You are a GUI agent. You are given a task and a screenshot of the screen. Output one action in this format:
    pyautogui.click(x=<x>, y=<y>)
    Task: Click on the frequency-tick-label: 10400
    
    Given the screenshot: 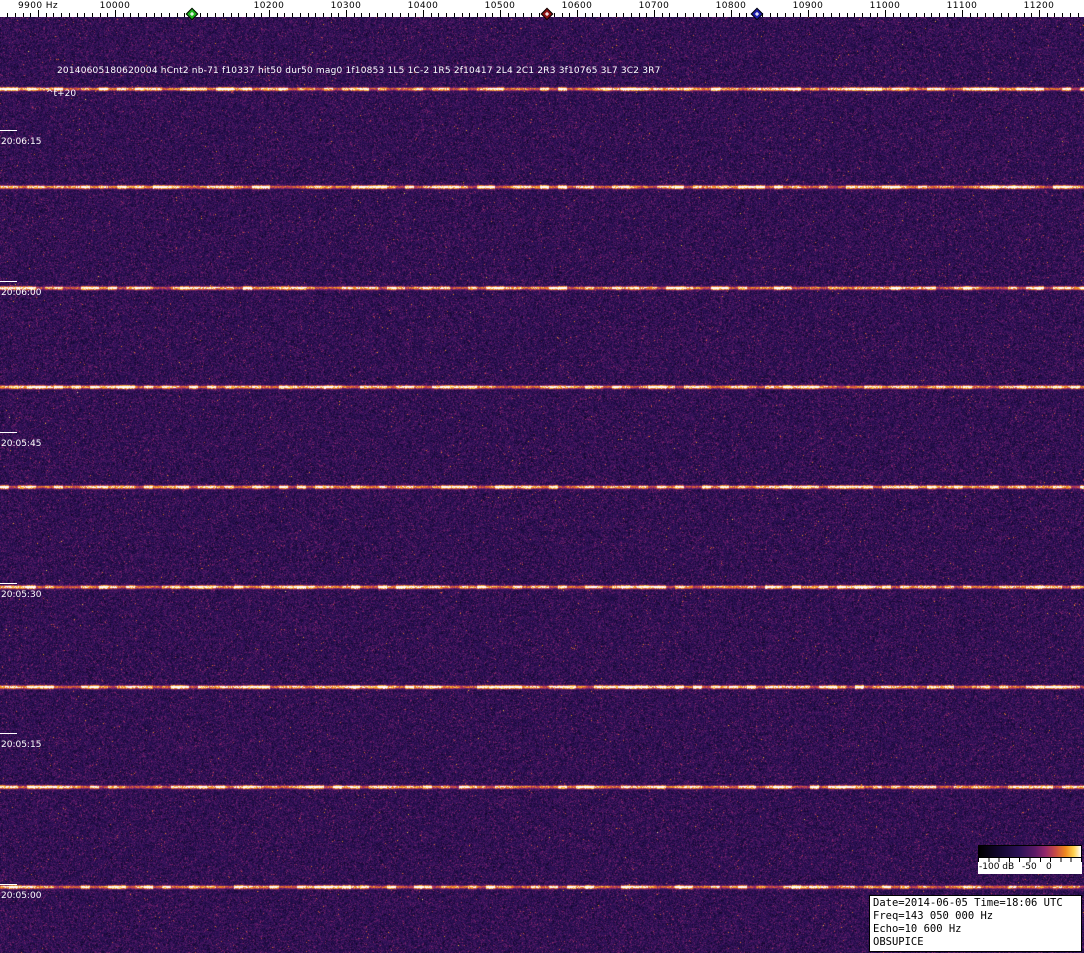 What is the action you would take?
    pyautogui.click(x=423, y=6)
    